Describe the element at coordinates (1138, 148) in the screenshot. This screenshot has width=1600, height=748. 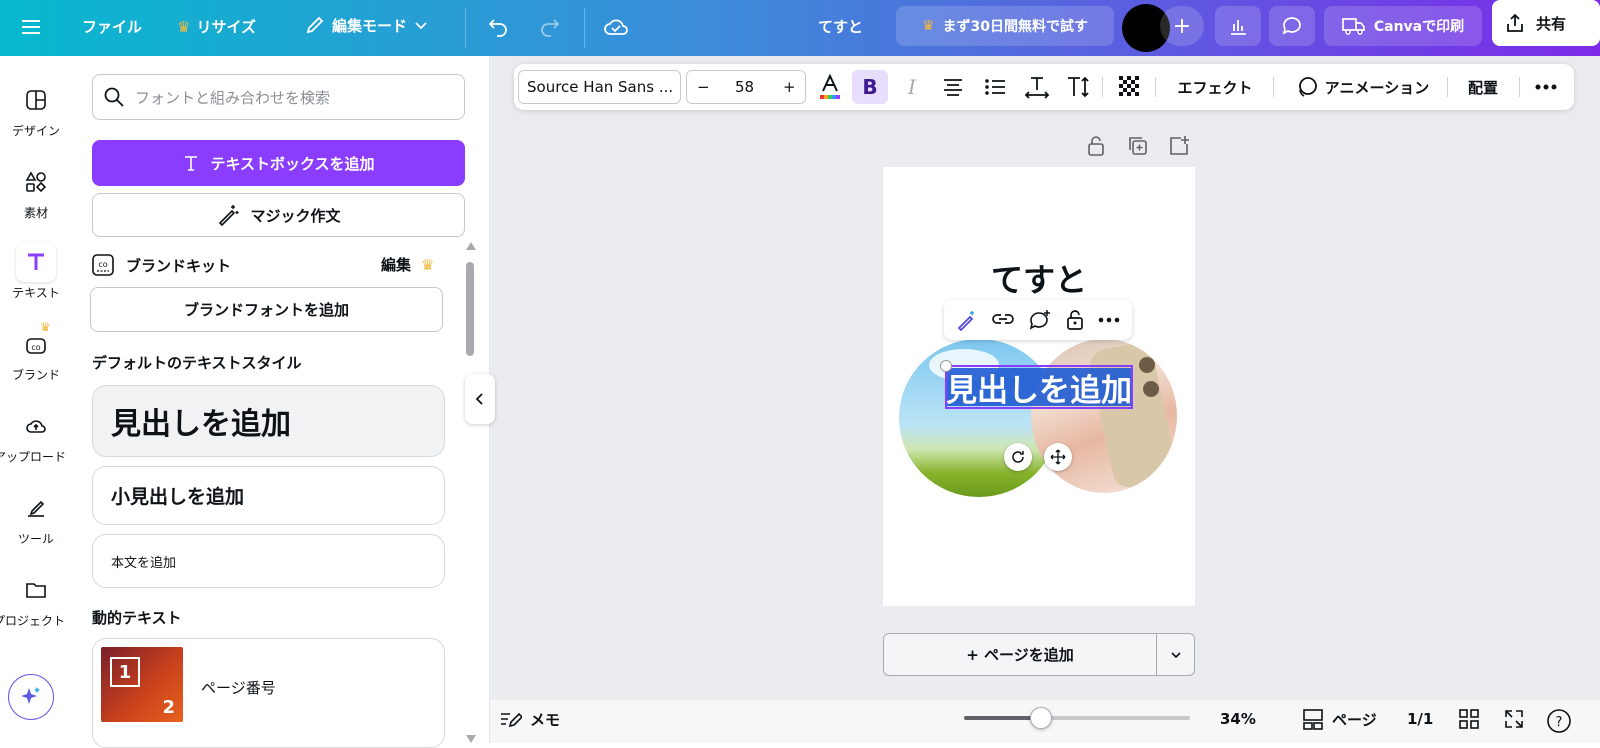
I see `duplicate-page-icon` at that location.